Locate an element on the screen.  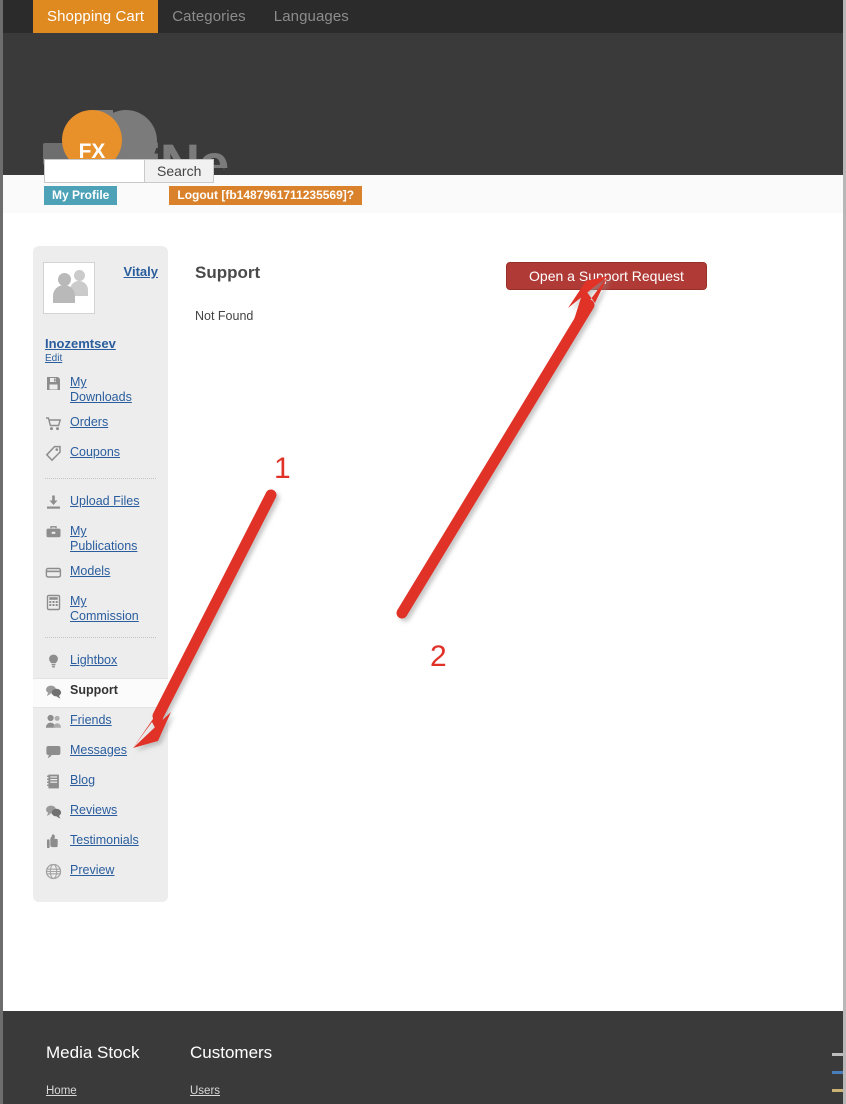
thumbs-up-icon is located at coordinates (53, 841).